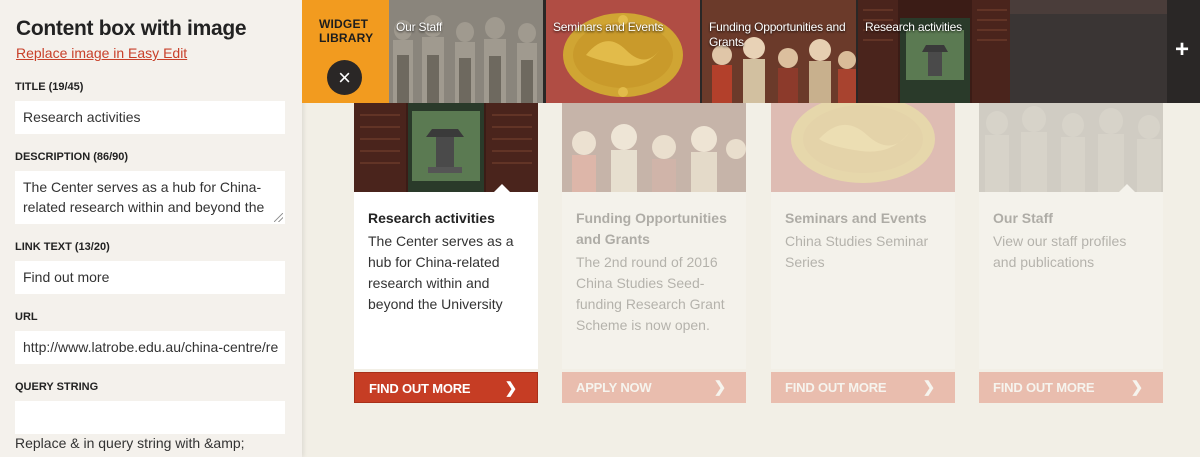 This screenshot has width=1200, height=457. I want to click on library-item-our-staff: Our Staff, so click(466, 51).